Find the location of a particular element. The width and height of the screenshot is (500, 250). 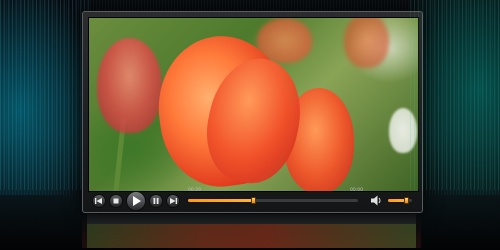

tulip-blur is located at coordinates (366, 43).